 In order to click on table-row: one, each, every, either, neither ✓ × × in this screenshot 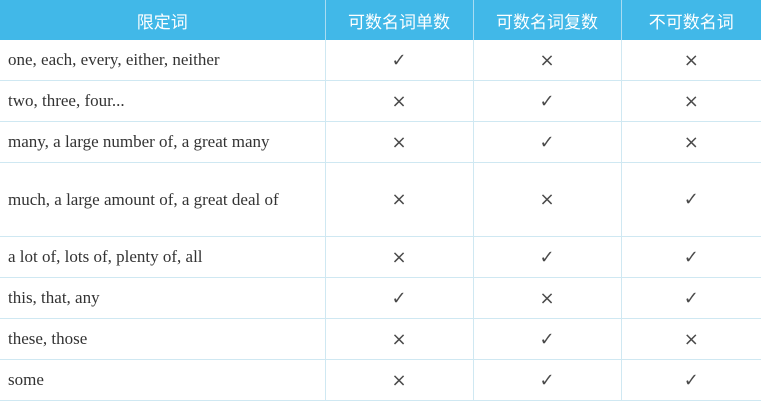, I will do `click(380, 60)`.